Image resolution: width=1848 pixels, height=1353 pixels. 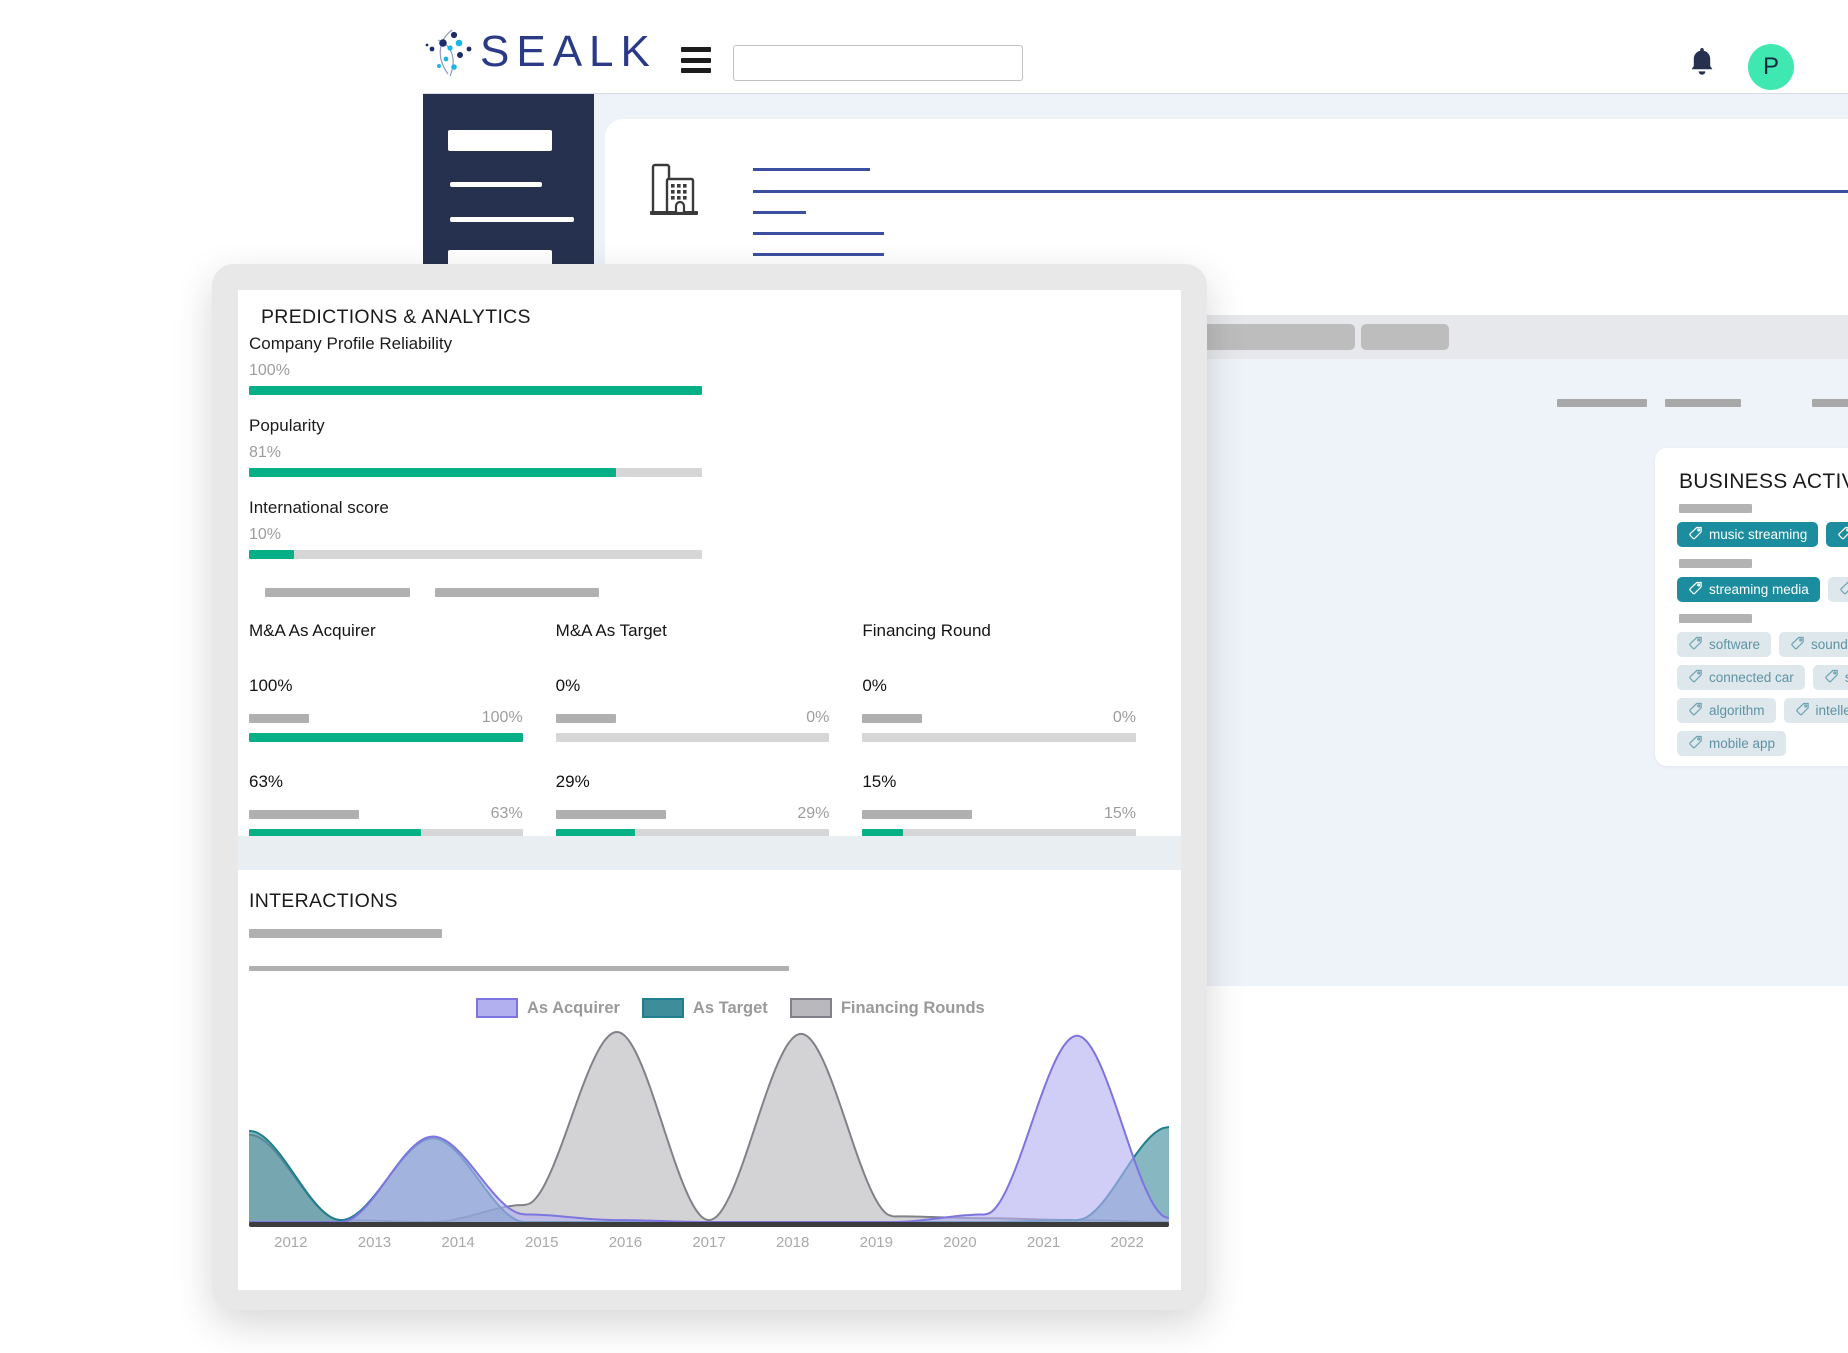 What do you see at coordinates (291, 1242) in the screenshot?
I see `x-axis-tick: 2012` at bounding box center [291, 1242].